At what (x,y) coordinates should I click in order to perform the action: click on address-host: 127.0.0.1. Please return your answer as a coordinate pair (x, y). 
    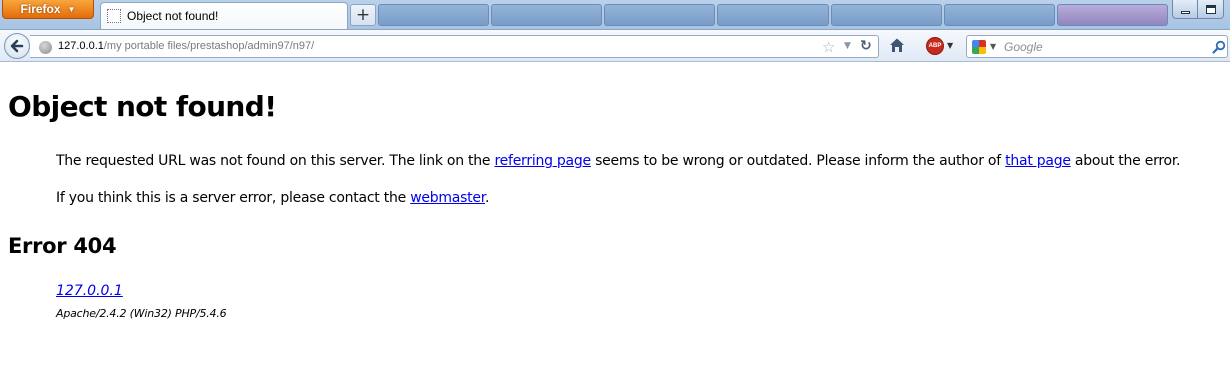
    Looking at the image, I should click on (81, 46).